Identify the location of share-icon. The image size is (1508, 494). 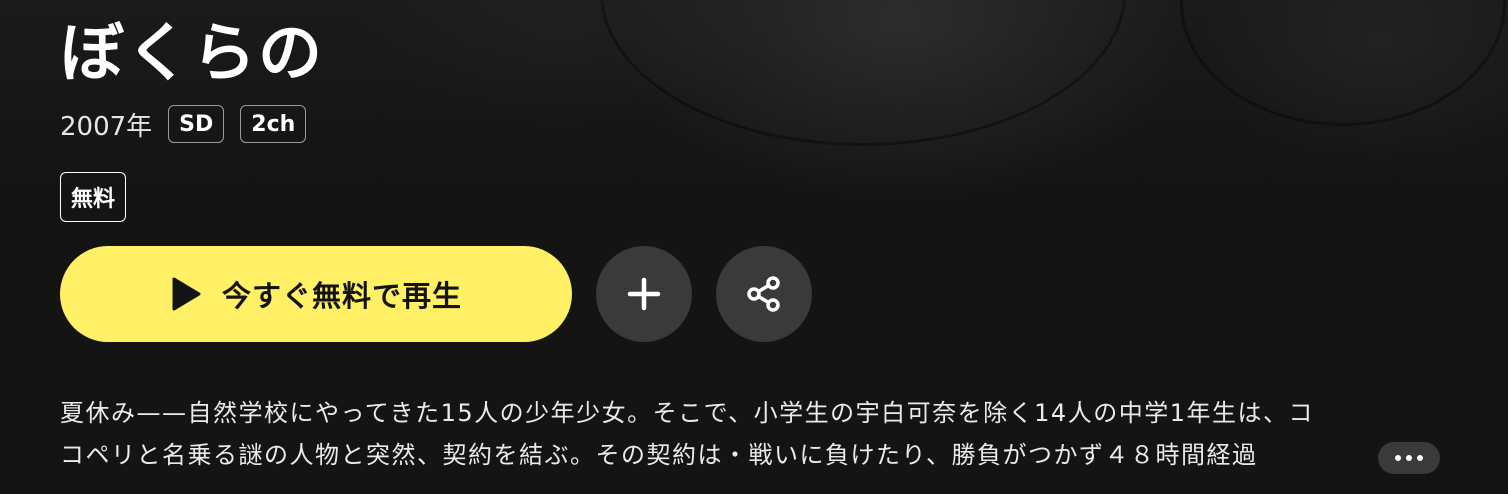
(764, 294).